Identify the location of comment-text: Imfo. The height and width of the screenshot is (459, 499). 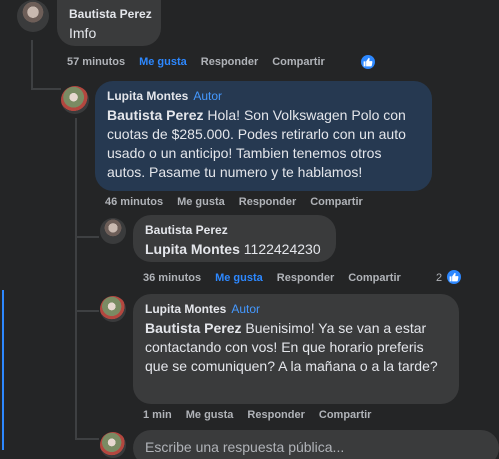
(83, 33).